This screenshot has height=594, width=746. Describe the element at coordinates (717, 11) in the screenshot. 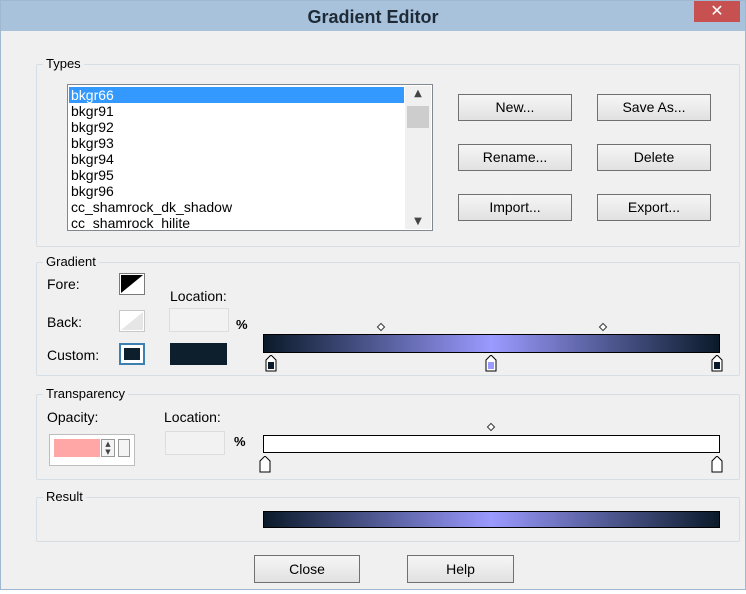

I see `close-icon: ✕` at that location.